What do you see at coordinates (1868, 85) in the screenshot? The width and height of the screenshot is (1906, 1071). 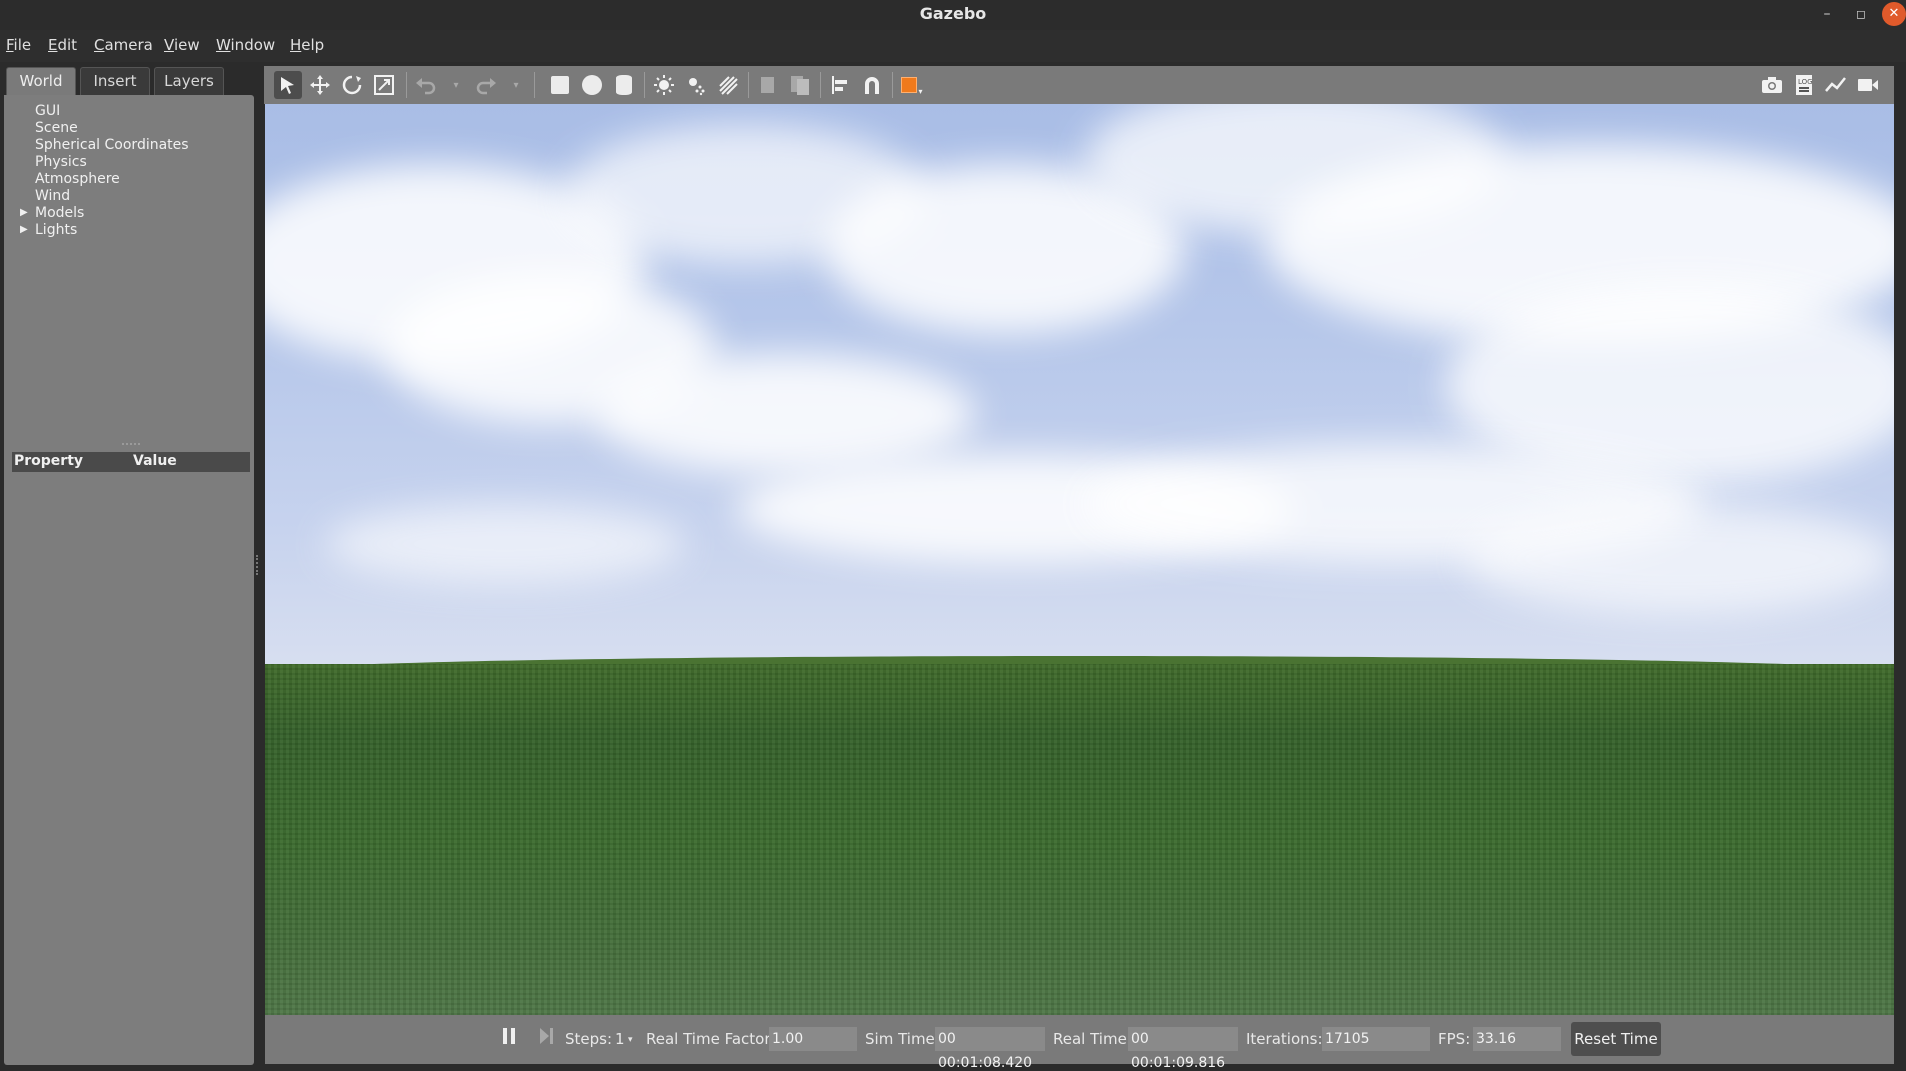 I see `record-video-icon` at bounding box center [1868, 85].